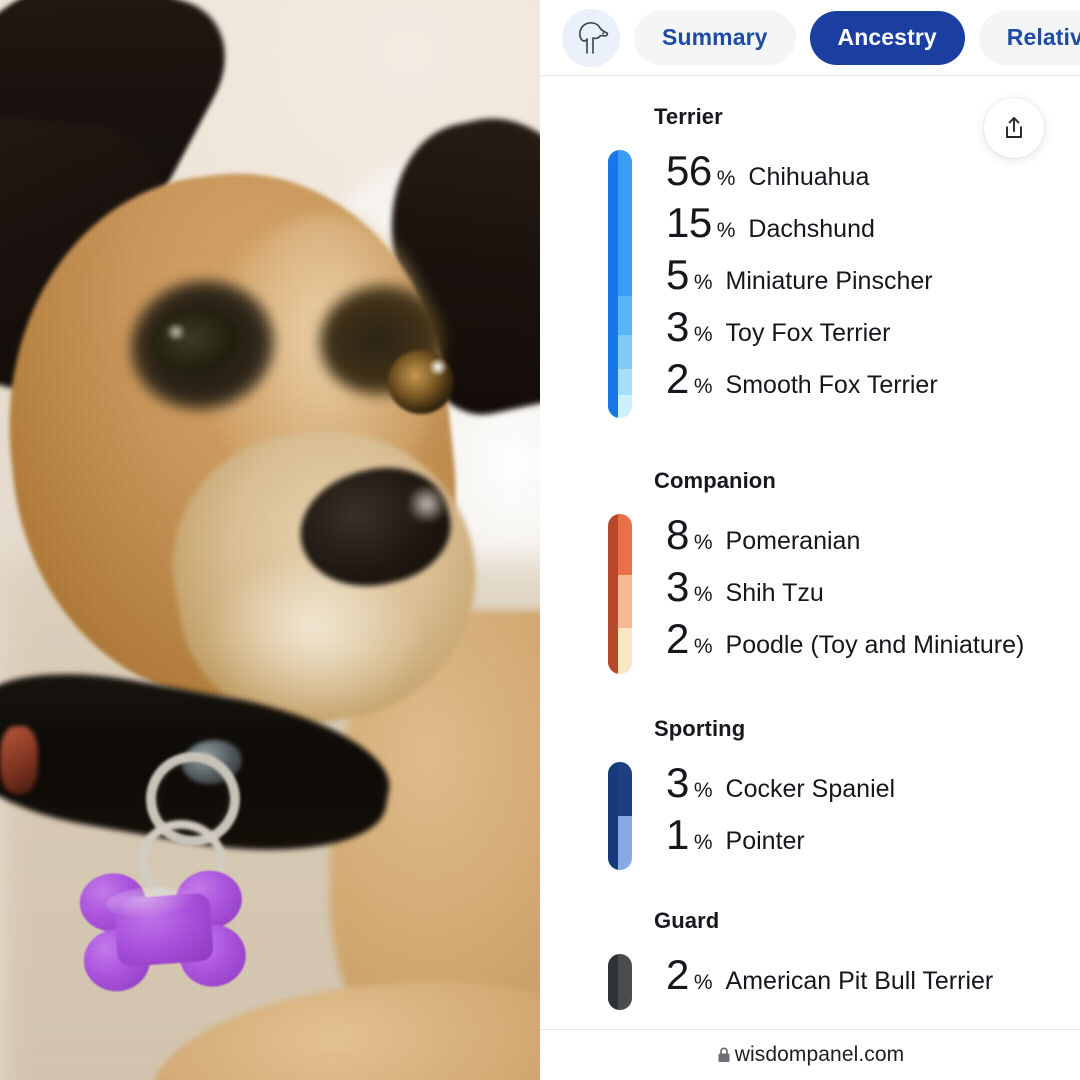  I want to click on dog-head-icon, so click(591, 37).